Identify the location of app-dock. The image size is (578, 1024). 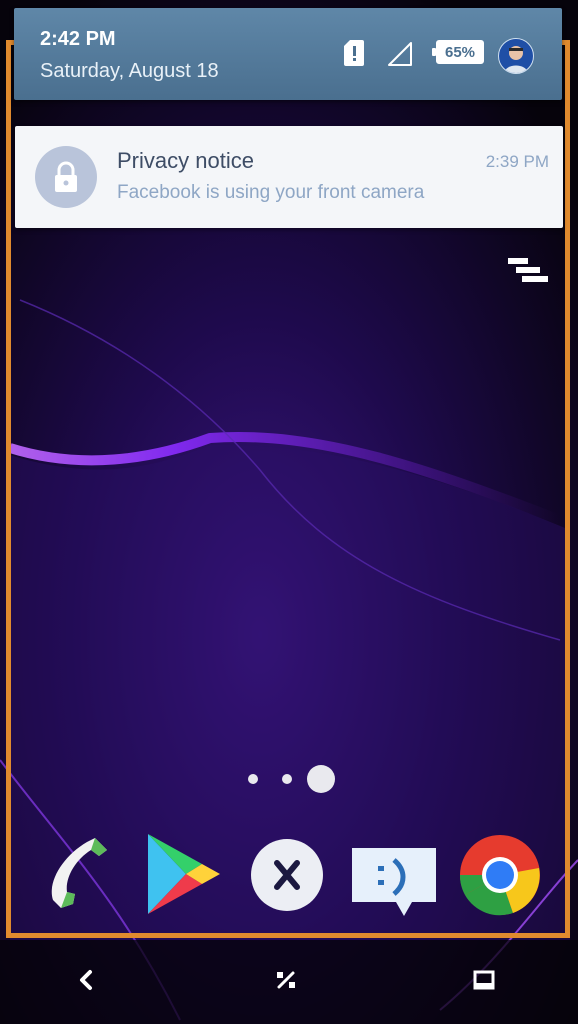
(289, 878).